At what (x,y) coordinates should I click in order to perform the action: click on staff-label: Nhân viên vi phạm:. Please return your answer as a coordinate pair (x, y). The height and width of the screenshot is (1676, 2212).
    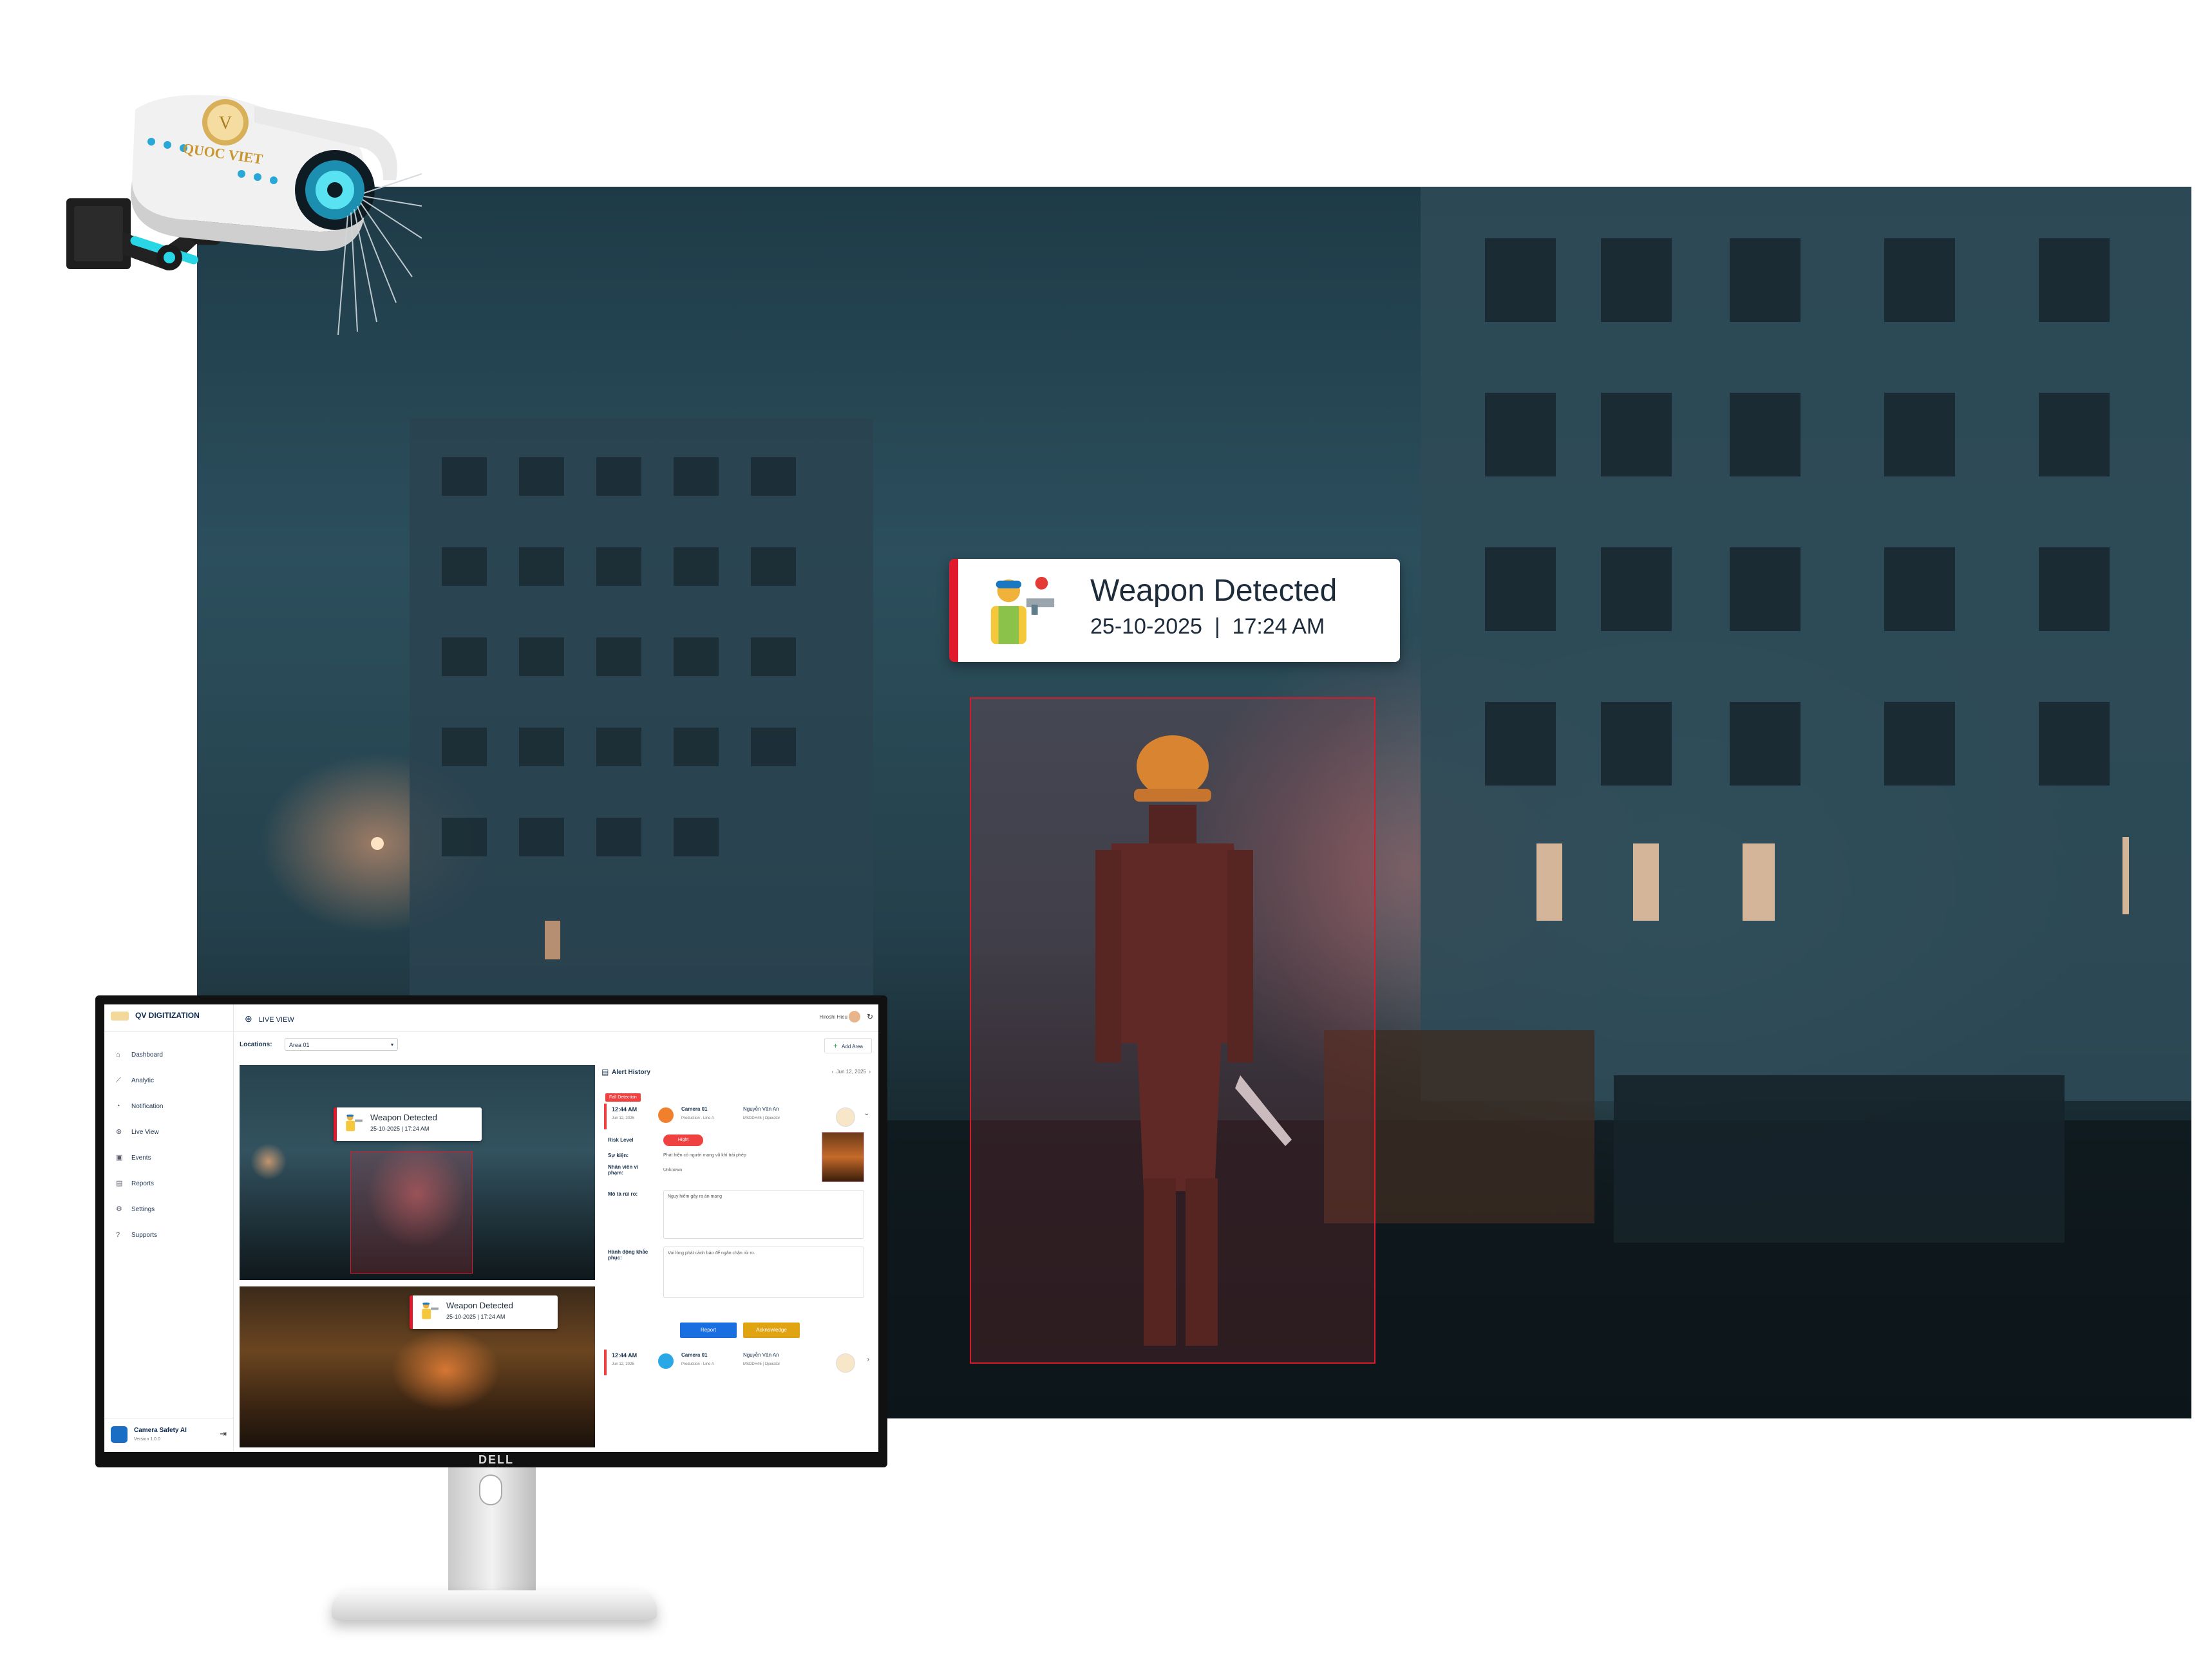
    Looking at the image, I should click on (623, 1170).